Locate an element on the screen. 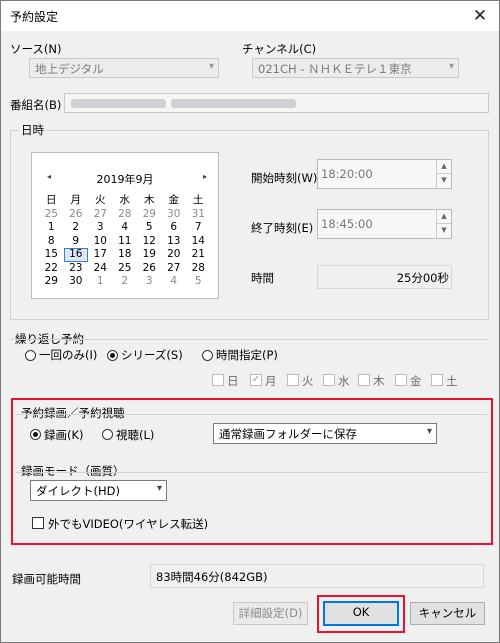 Image resolution: width=500 pixels, height=643 pixels. start-time-label: 開始時刻(W) is located at coordinates (284, 178).